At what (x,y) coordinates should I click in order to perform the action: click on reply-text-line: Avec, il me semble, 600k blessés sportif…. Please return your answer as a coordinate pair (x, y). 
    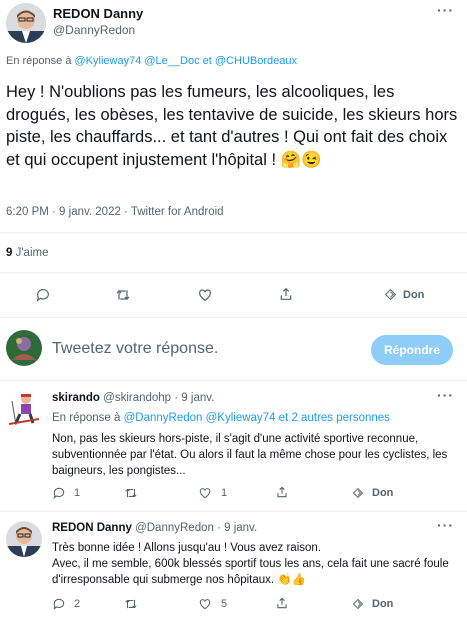
    Looking at the image, I should click on (250, 572).